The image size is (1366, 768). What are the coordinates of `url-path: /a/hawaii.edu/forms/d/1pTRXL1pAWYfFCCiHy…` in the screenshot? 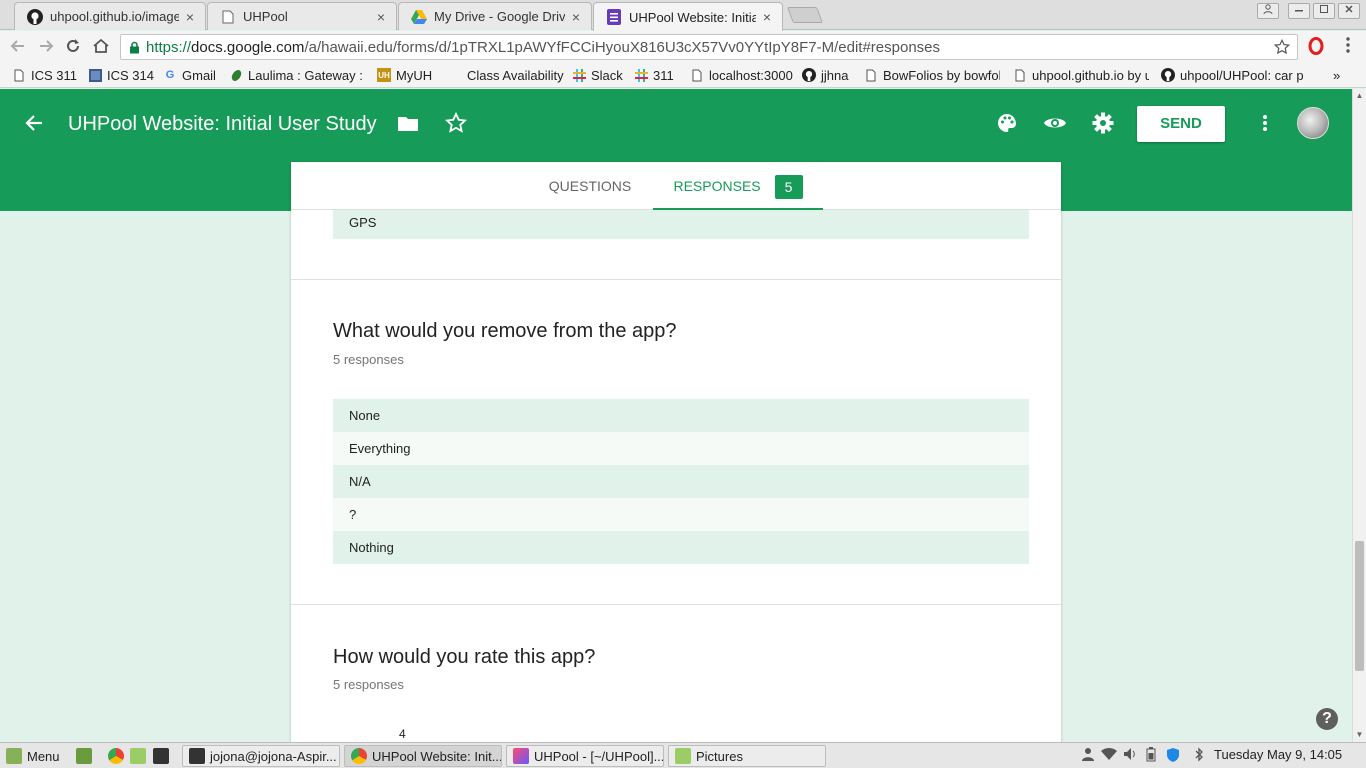 It's located at (622, 47).